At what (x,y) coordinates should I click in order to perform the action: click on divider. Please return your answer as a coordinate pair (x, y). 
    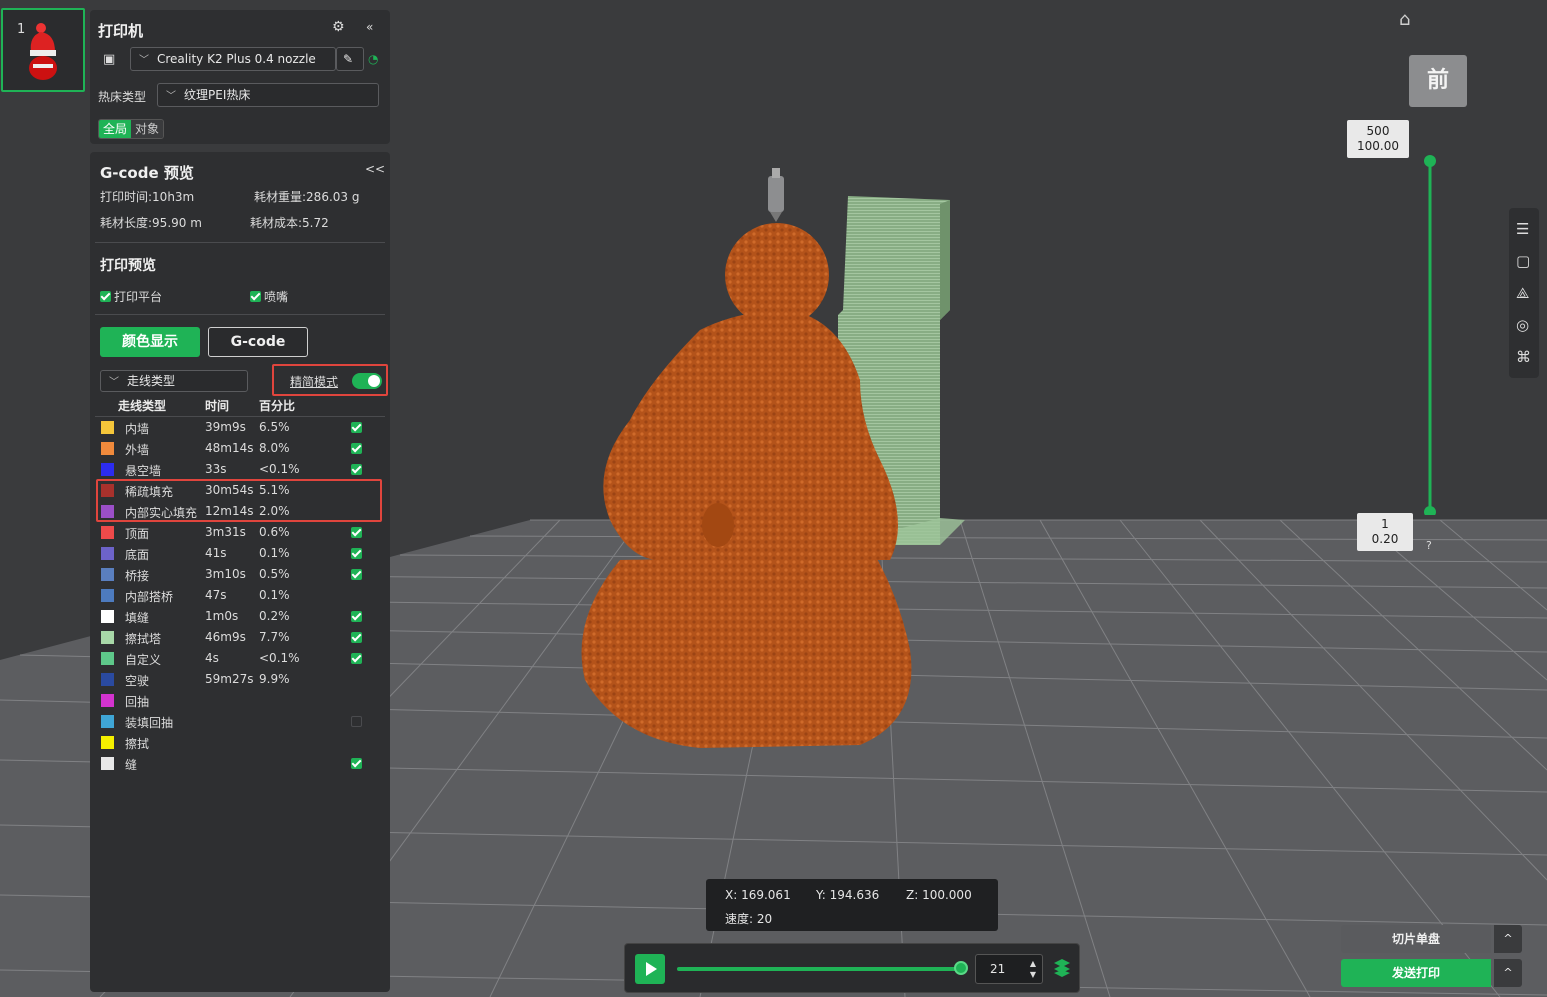
    Looking at the image, I should click on (240, 314).